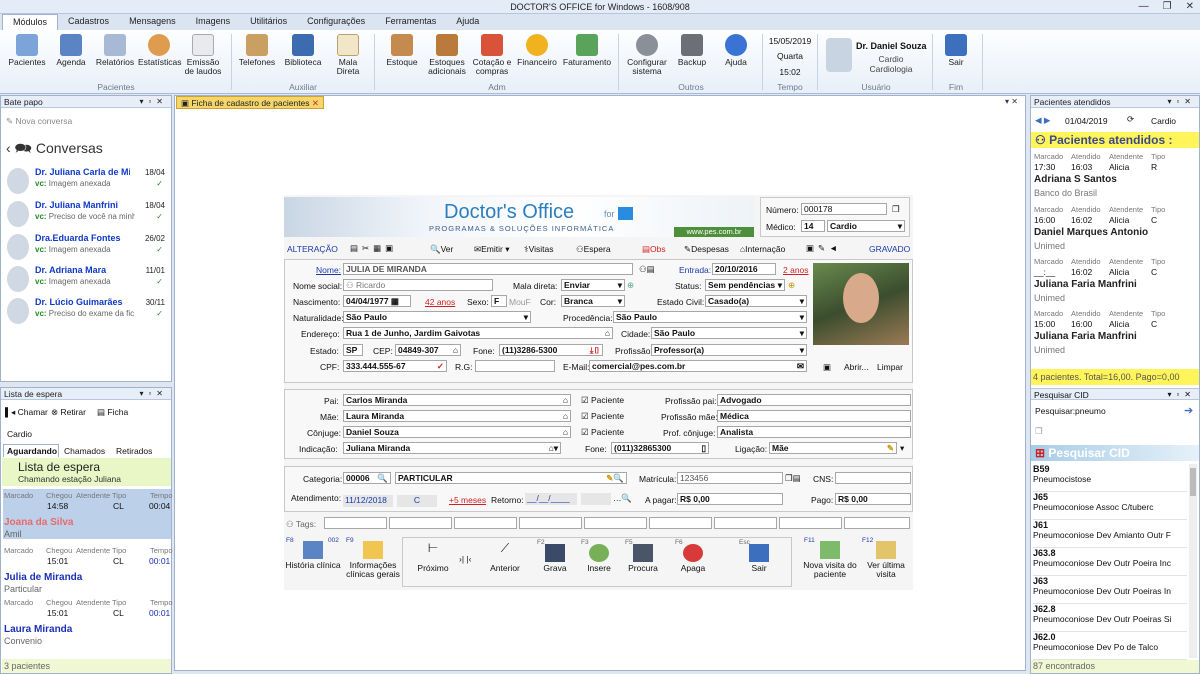 This screenshot has width=1200, height=674. Describe the element at coordinates (1144, 6) in the screenshot. I see `minimize-icon: —` at that location.